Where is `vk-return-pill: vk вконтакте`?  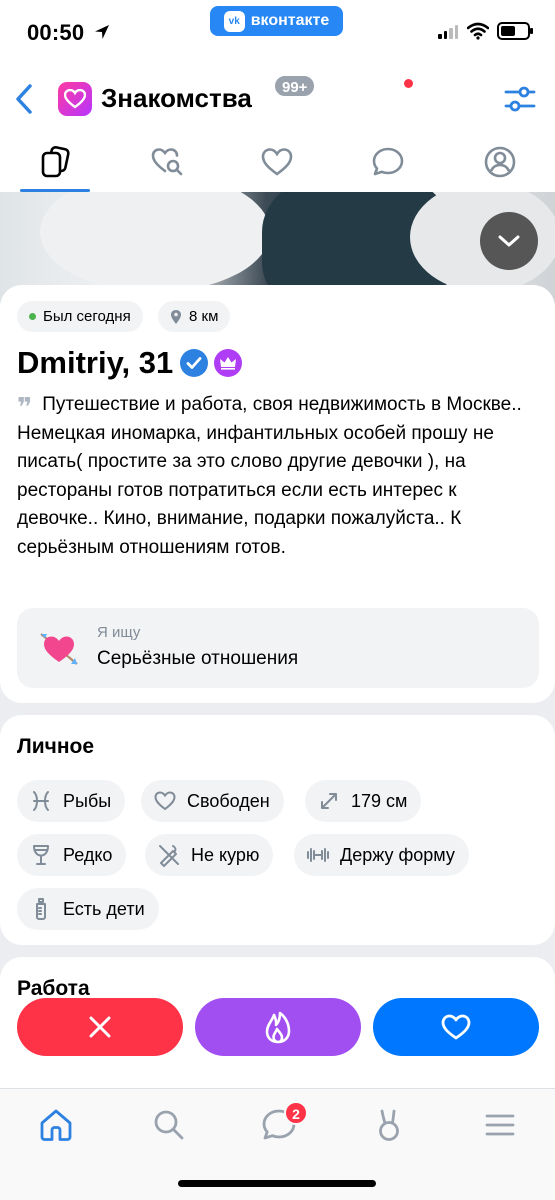
vk-return-pill: vk вконтакте is located at coordinates (276, 21).